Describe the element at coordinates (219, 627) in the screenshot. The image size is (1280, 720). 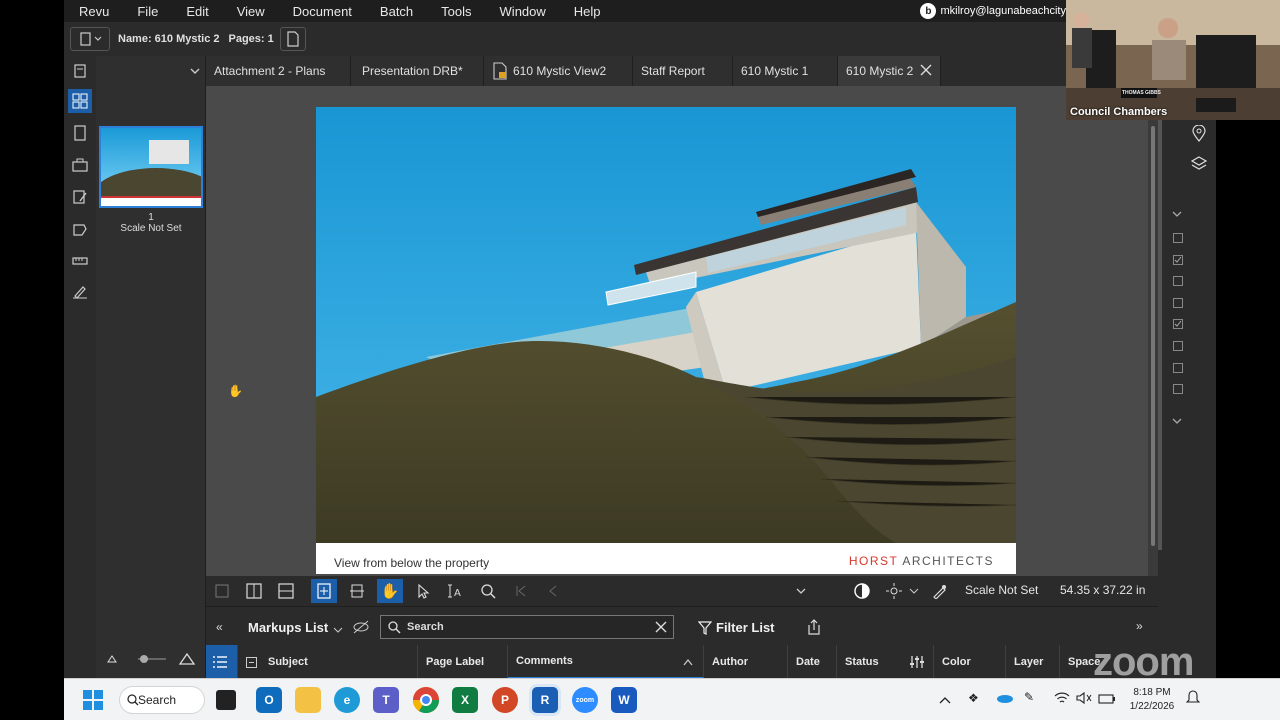
I see `collapse-panel-icon: «` at that location.